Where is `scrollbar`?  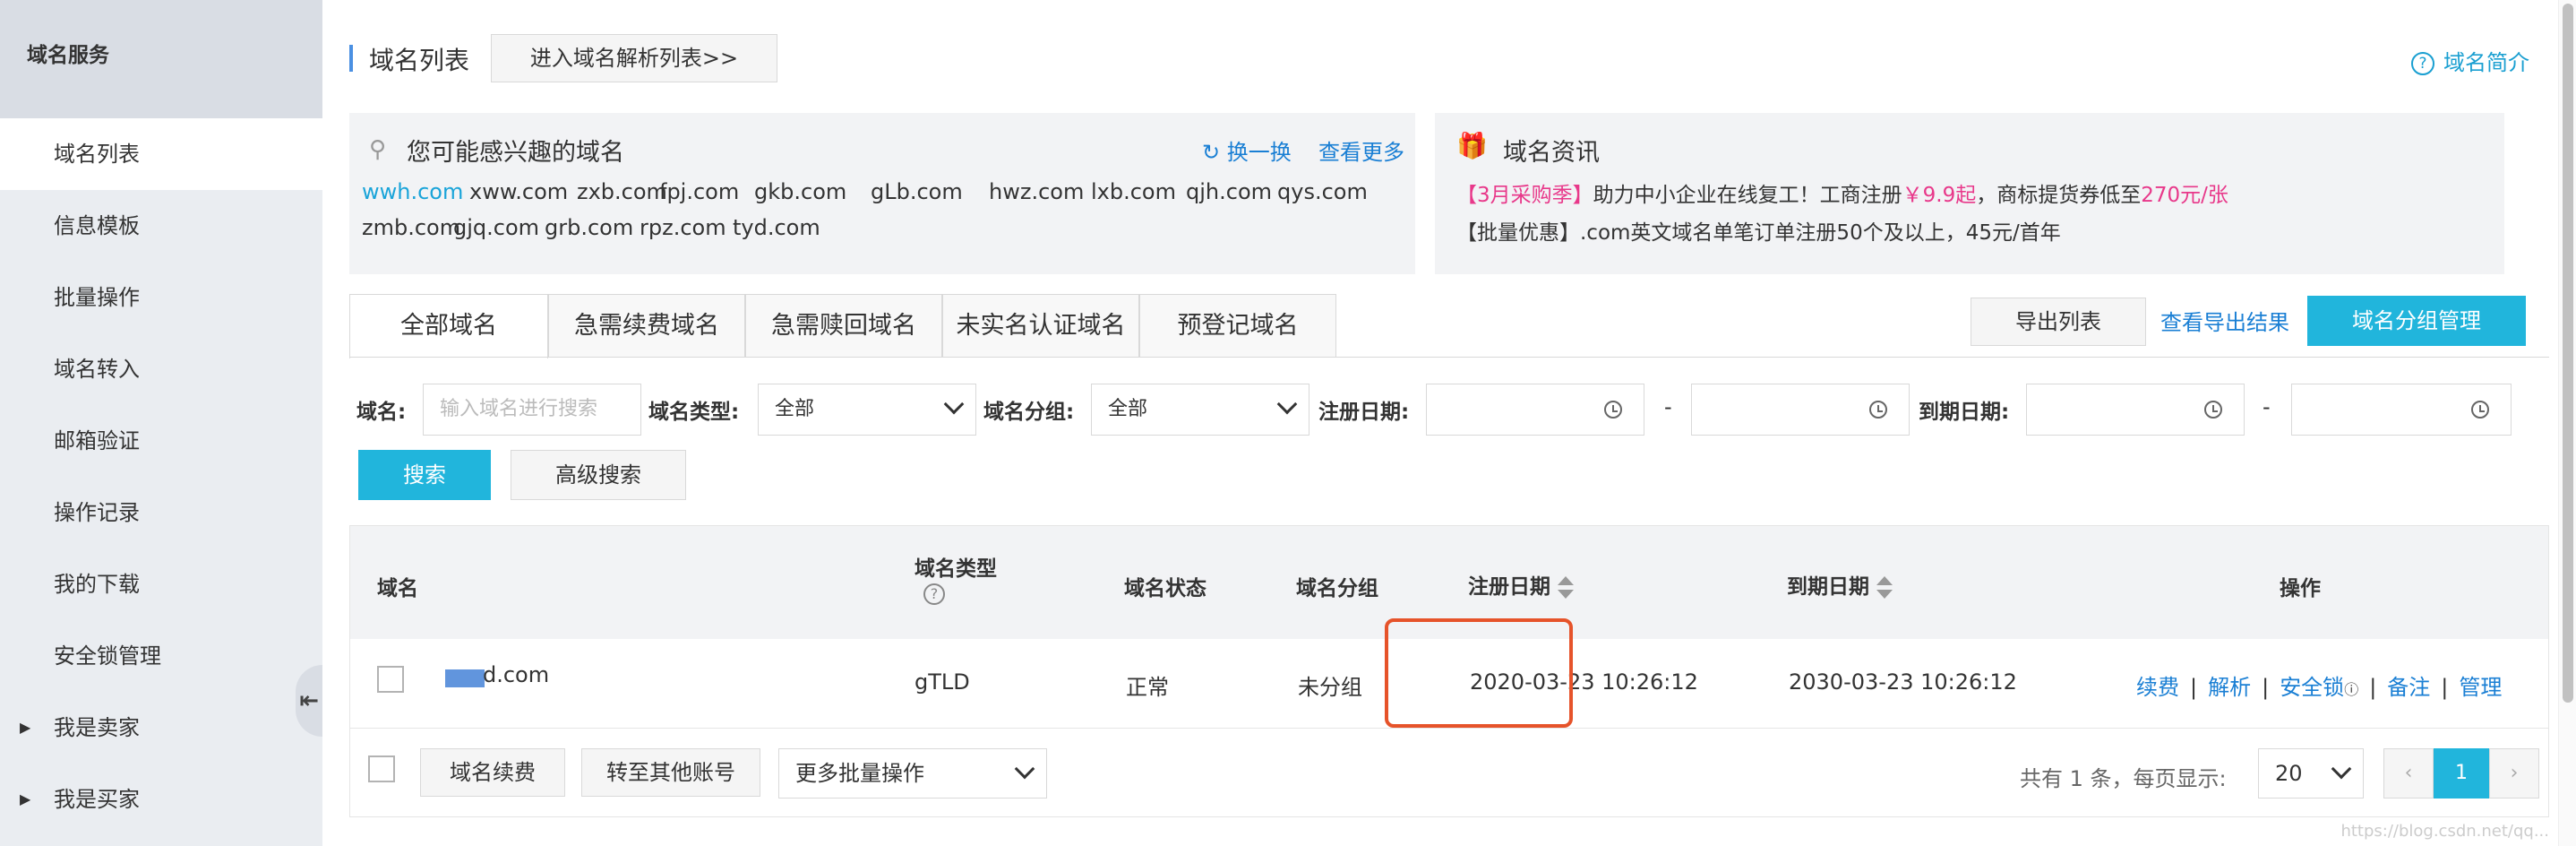
scrollbar is located at coordinates (2567, 423).